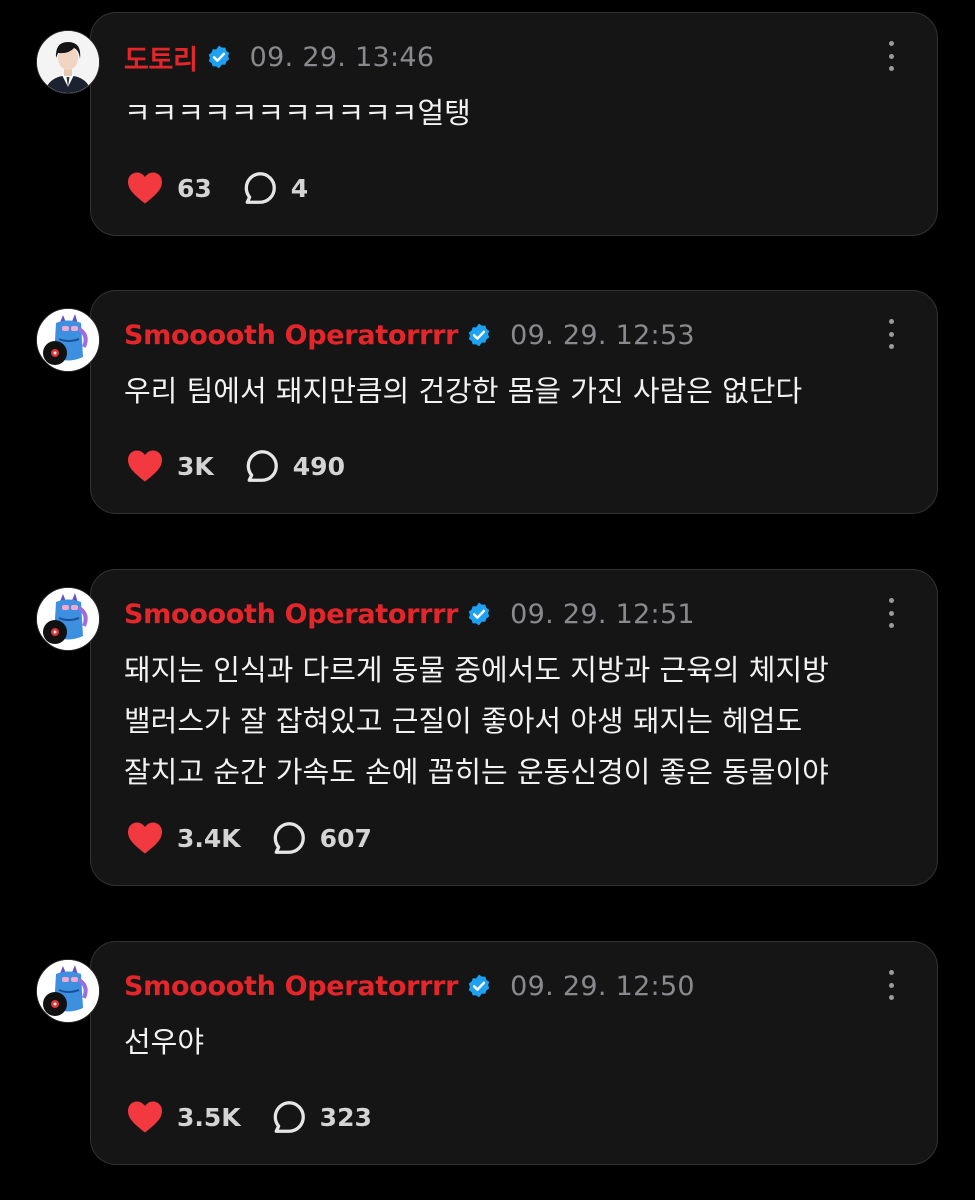 This screenshot has height=1200, width=975. I want to click on reply-button: 4, so click(275, 188).